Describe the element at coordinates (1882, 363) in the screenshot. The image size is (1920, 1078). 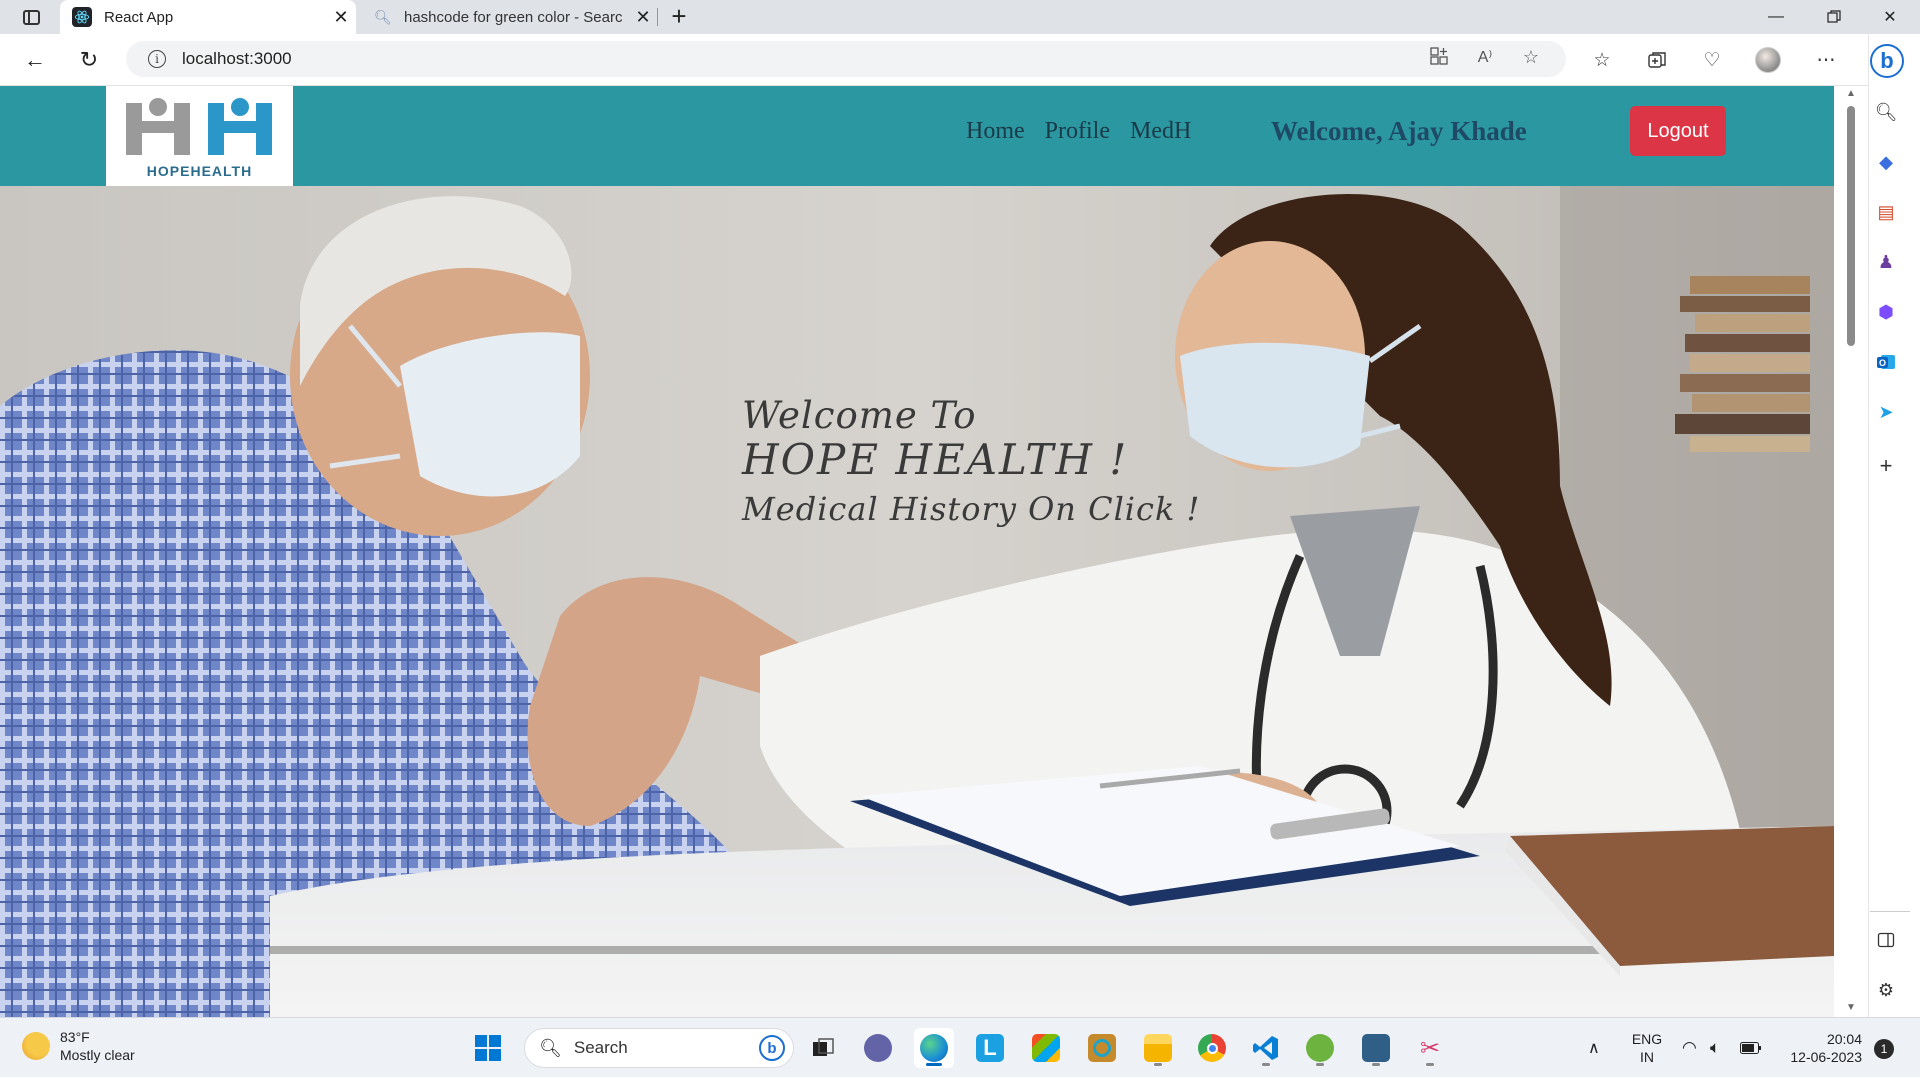
I see `svg-text: O` at that location.